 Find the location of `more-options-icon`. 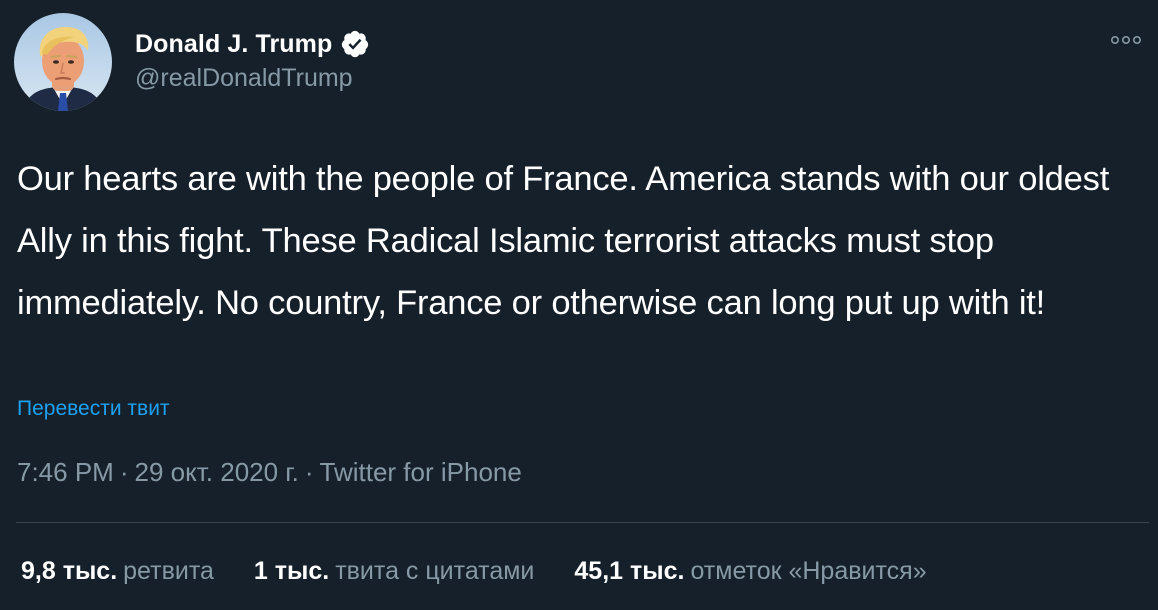

more-options-icon is located at coordinates (1126, 40).